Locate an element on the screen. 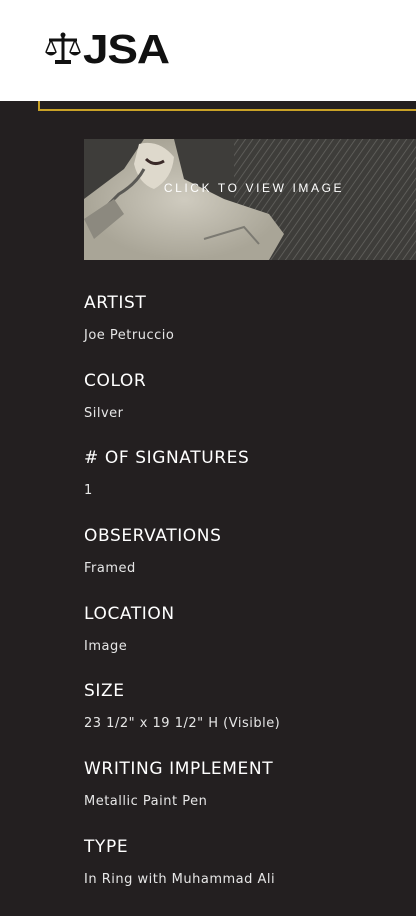 Image resolution: width=416 pixels, height=916 pixels. detail-value: Silver is located at coordinates (104, 413).